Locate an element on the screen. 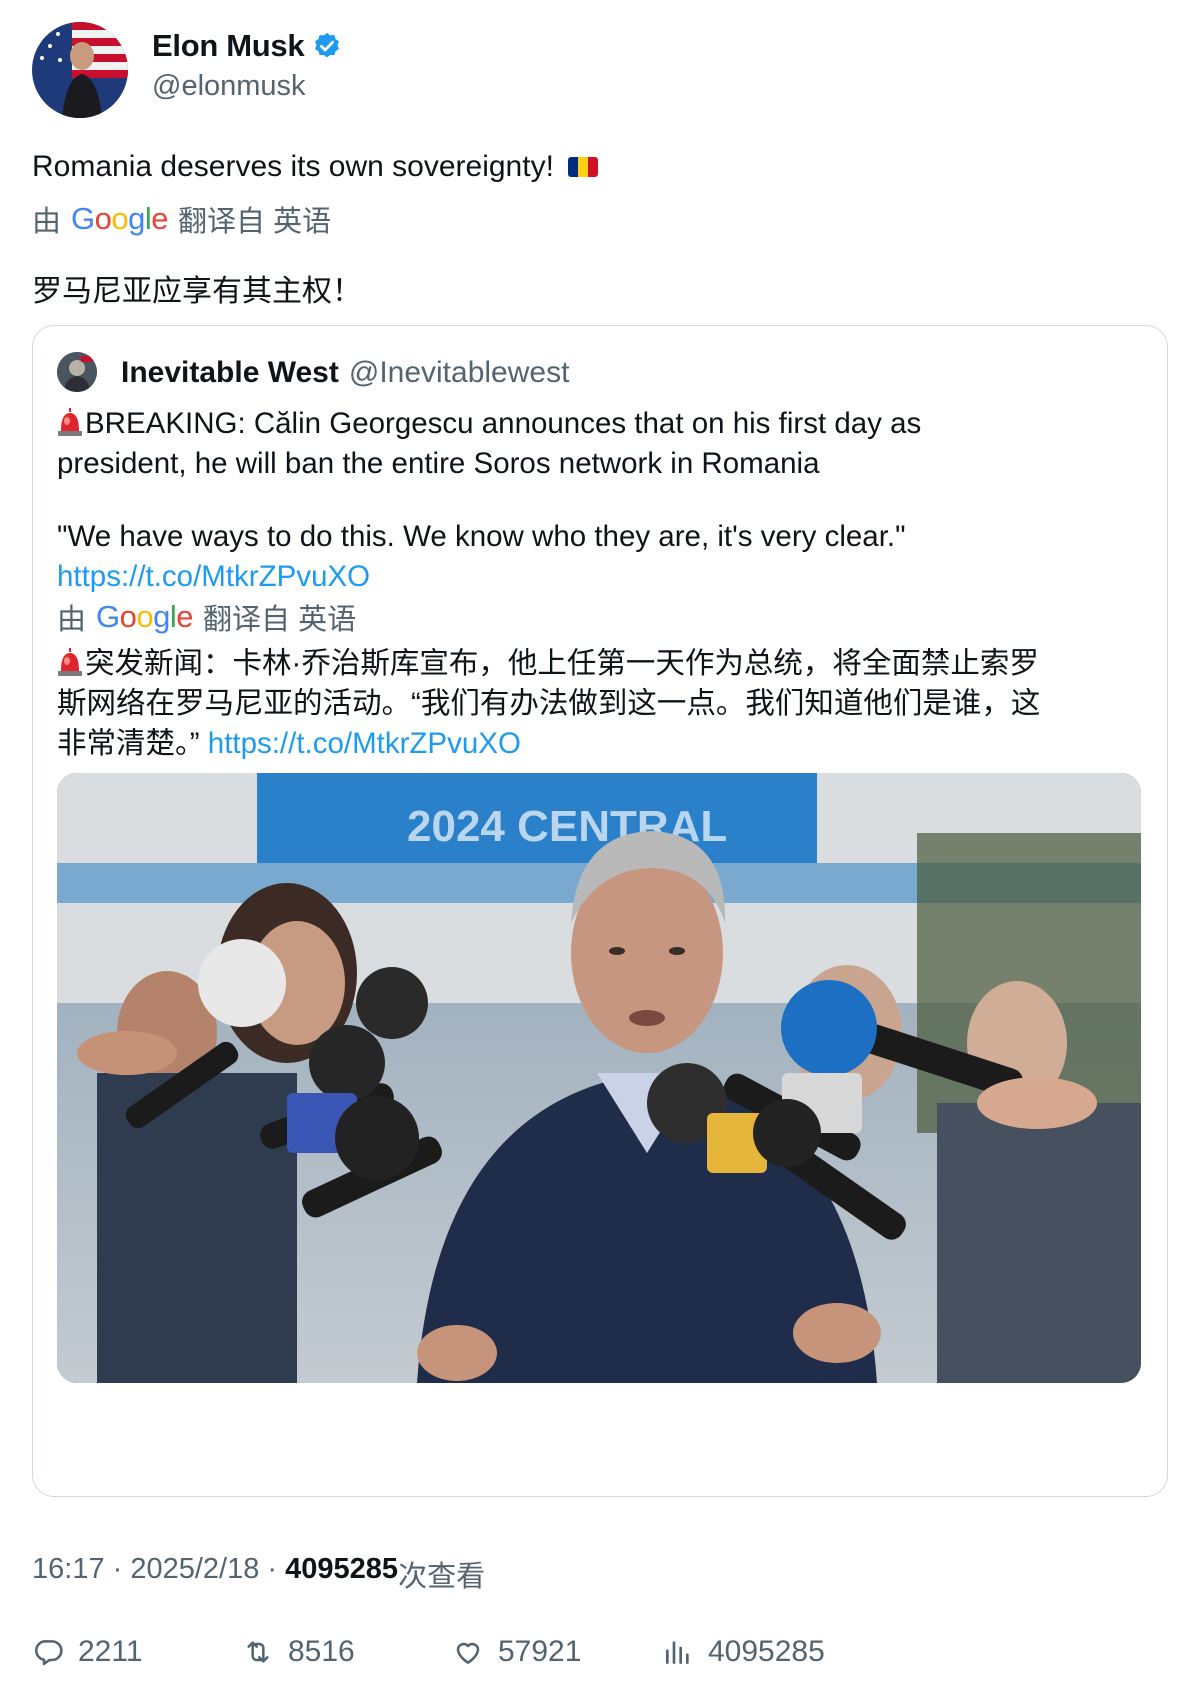 The width and height of the screenshot is (1196, 1696). quoted-link: https://t.co/MtkrZPvuXO is located at coordinates (213, 576).